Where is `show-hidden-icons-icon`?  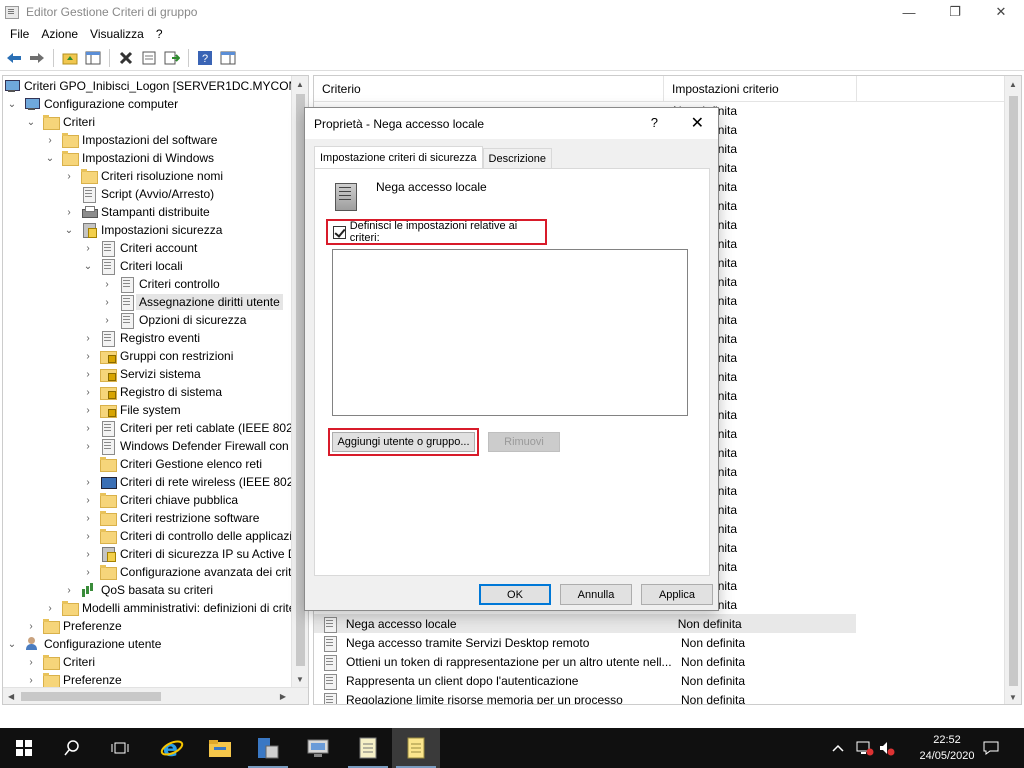
show-hidden-icons-icon is located at coordinates (838, 748).